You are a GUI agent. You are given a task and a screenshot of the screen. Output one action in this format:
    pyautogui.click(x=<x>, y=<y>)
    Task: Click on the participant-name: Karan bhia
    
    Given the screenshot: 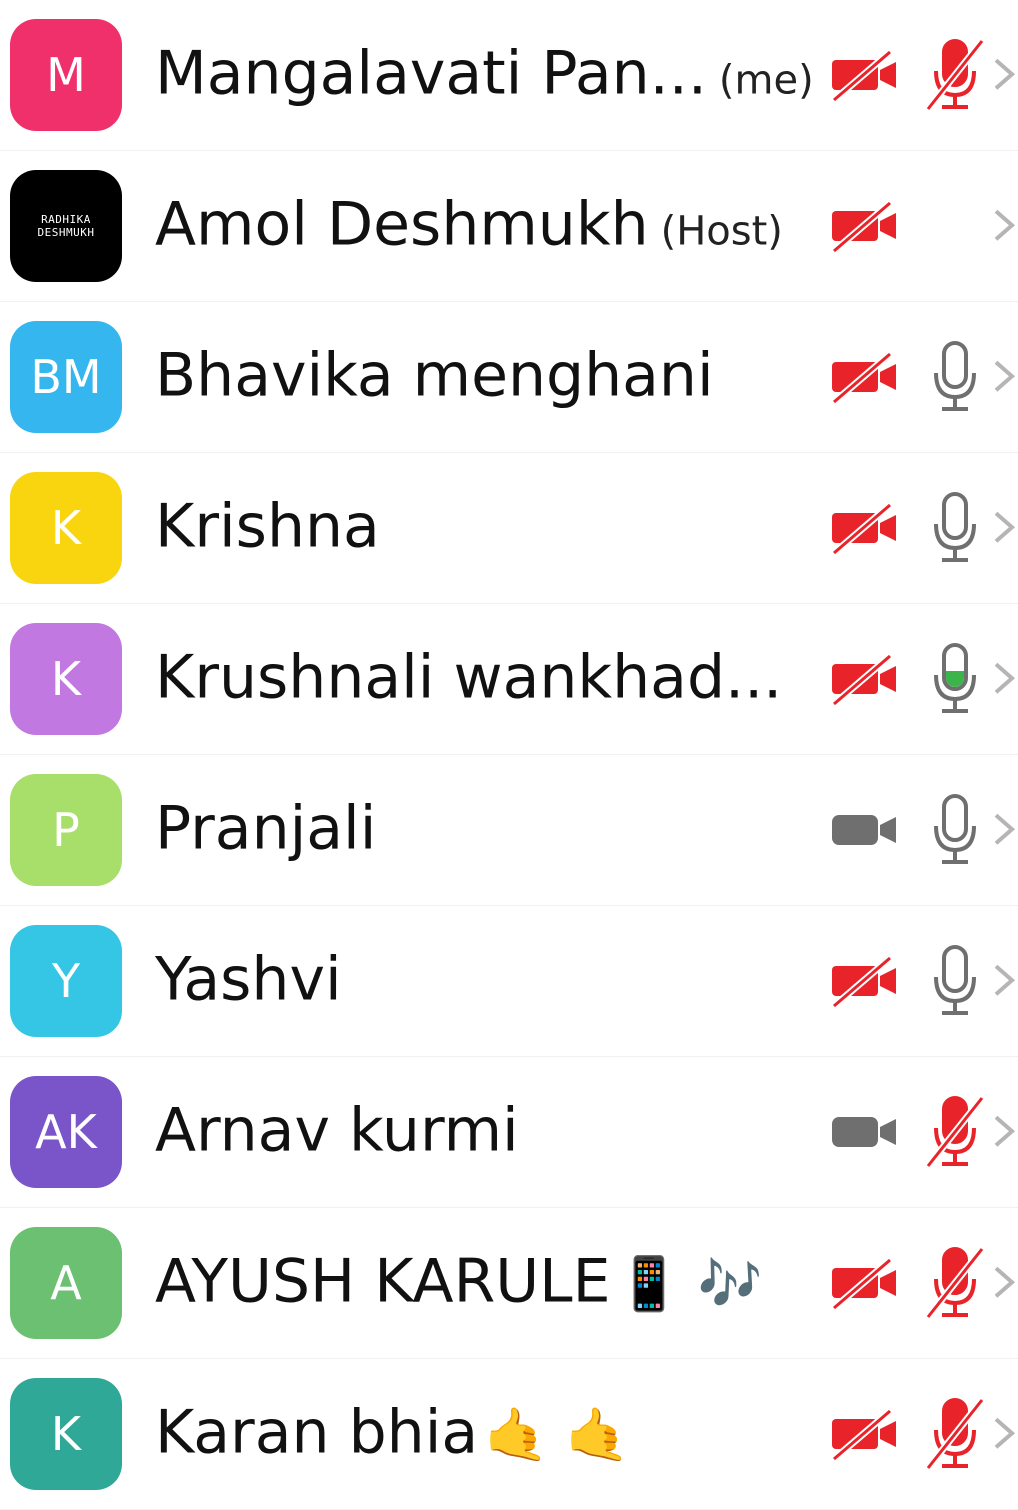 What is the action you would take?
    pyautogui.click(x=317, y=1432)
    